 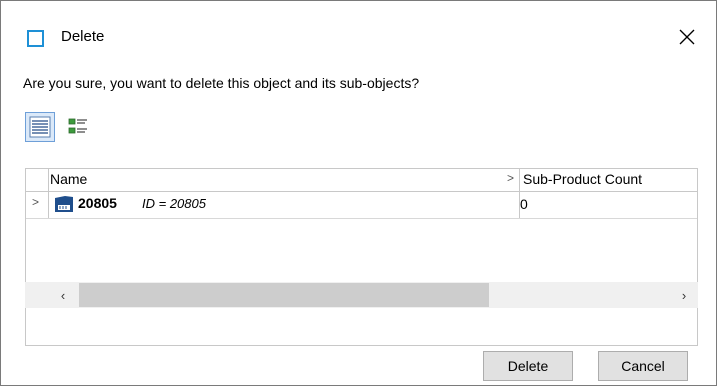 I want to click on list-view-button, so click(x=40, y=127).